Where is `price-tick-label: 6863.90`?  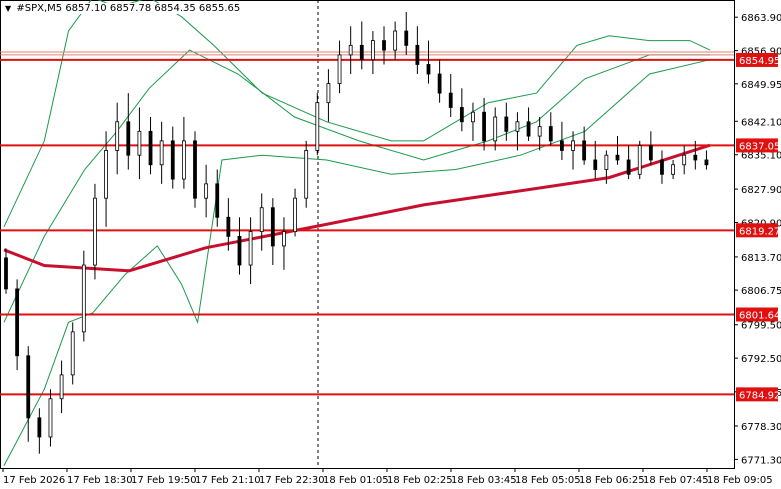
price-tick-label: 6863.90 is located at coordinates (761, 18).